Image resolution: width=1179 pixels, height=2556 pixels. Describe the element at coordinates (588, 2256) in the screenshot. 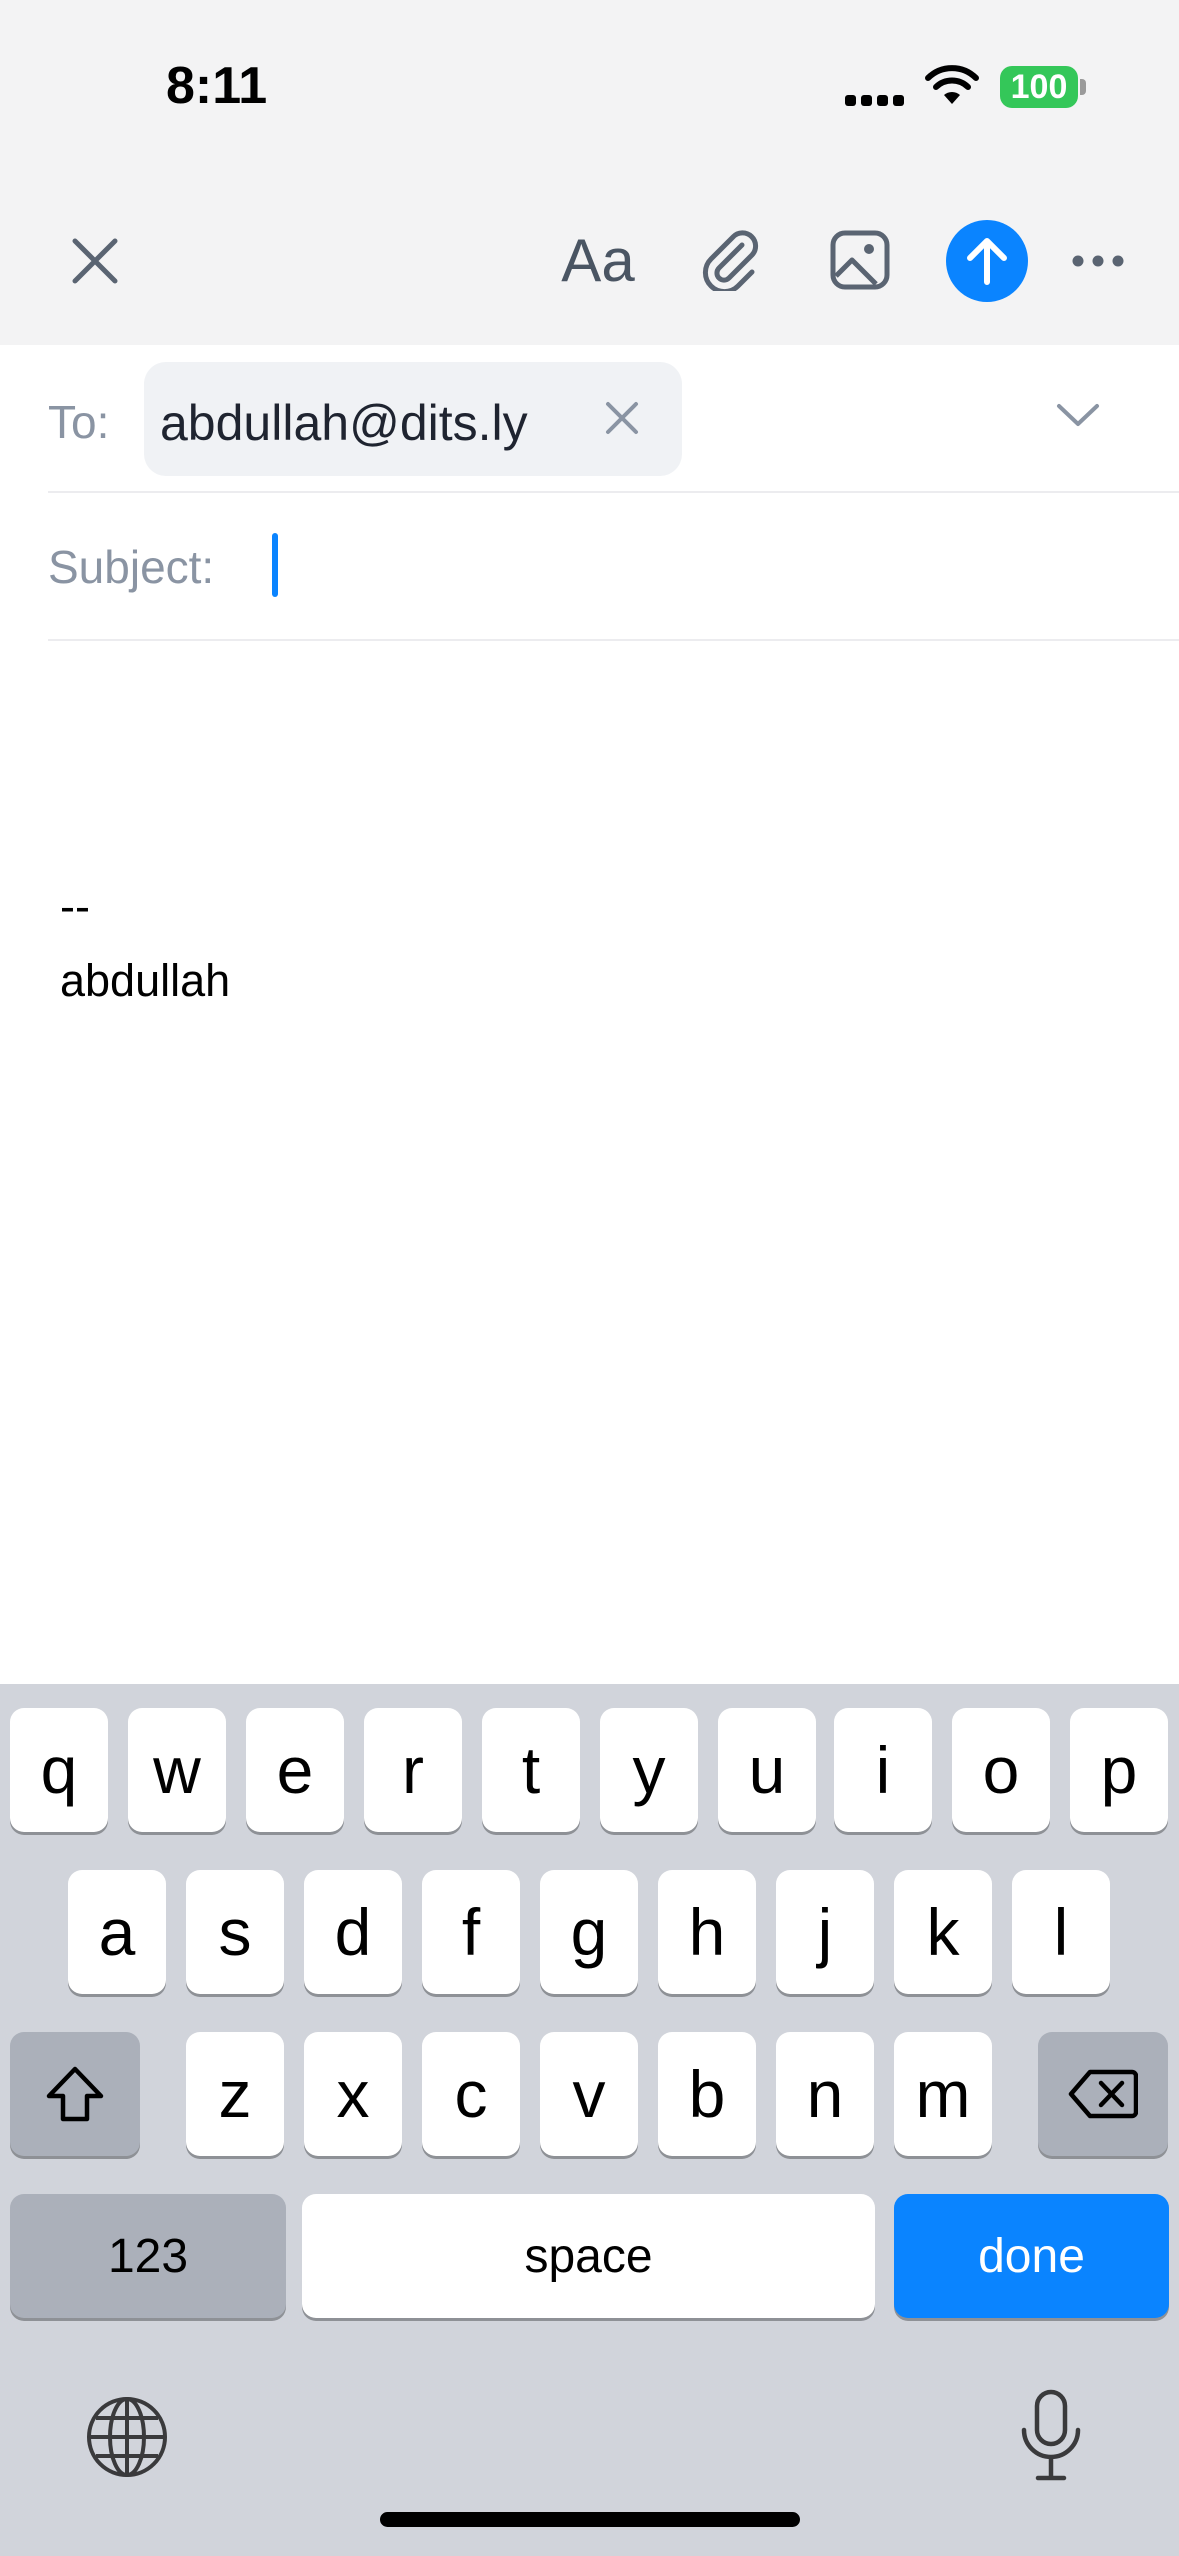

I see `space-key: space` at that location.